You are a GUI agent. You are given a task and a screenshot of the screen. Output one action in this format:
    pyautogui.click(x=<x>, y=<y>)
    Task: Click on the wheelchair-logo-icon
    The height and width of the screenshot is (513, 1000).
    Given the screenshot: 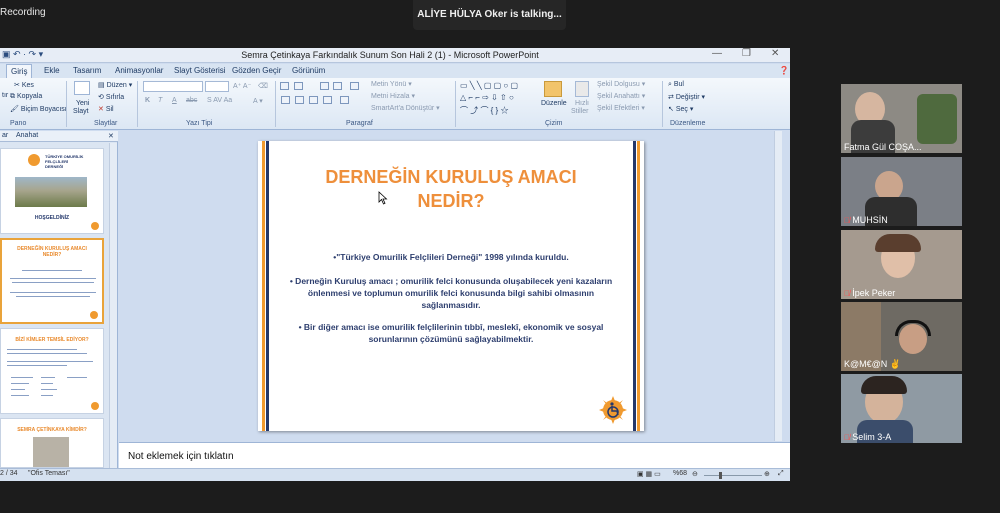 What is the action you would take?
    pyautogui.click(x=95, y=406)
    